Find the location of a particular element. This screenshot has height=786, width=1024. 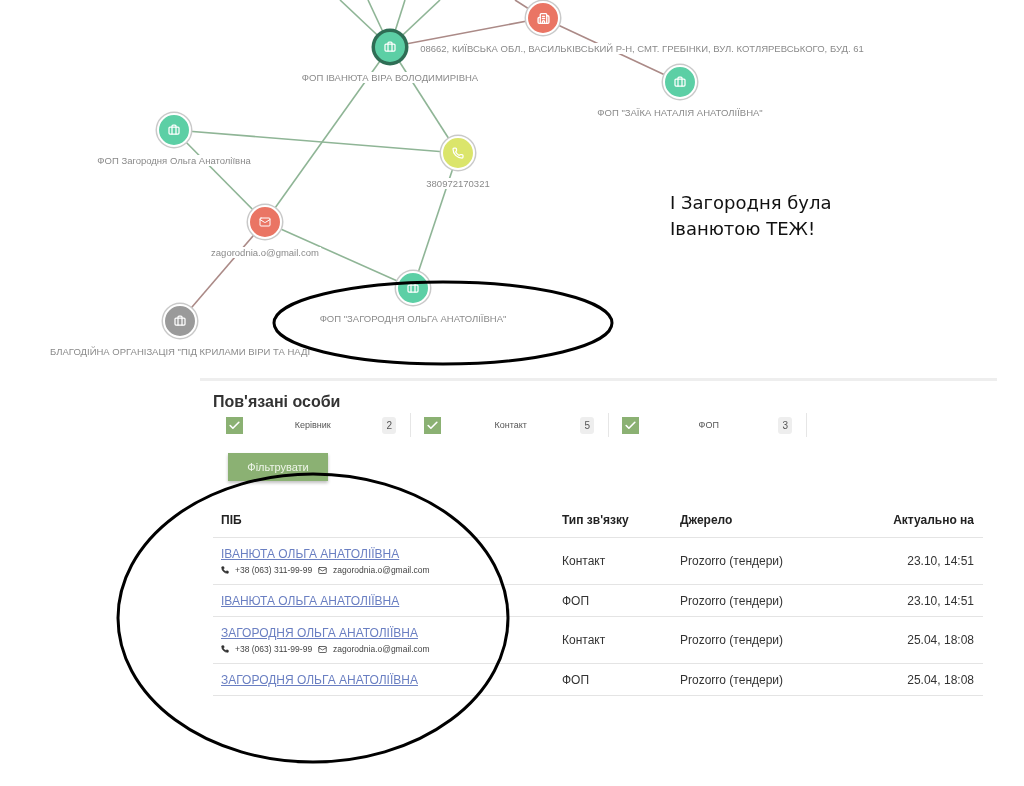

filter-label: Контакт is located at coordinates (510, 425).